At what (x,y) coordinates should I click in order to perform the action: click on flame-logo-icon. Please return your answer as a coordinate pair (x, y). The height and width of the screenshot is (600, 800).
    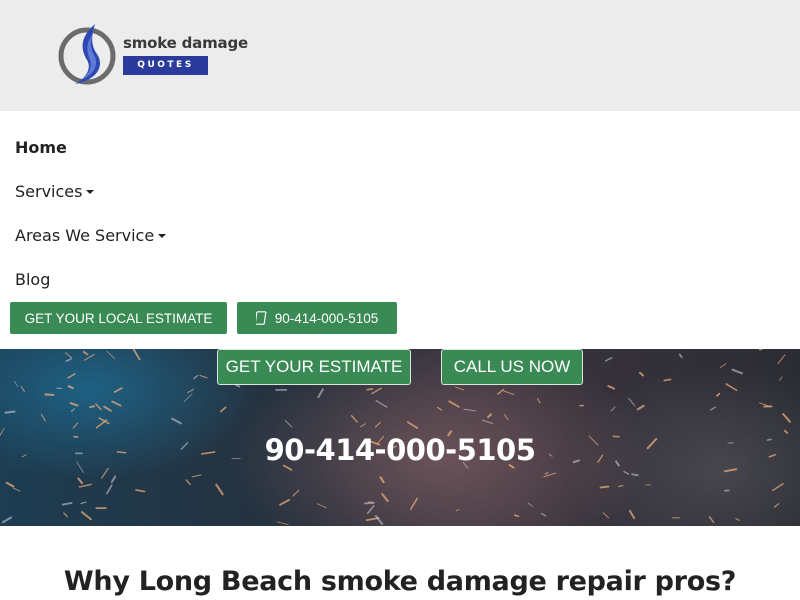
    Looking at the image, I should click on (87, 54).